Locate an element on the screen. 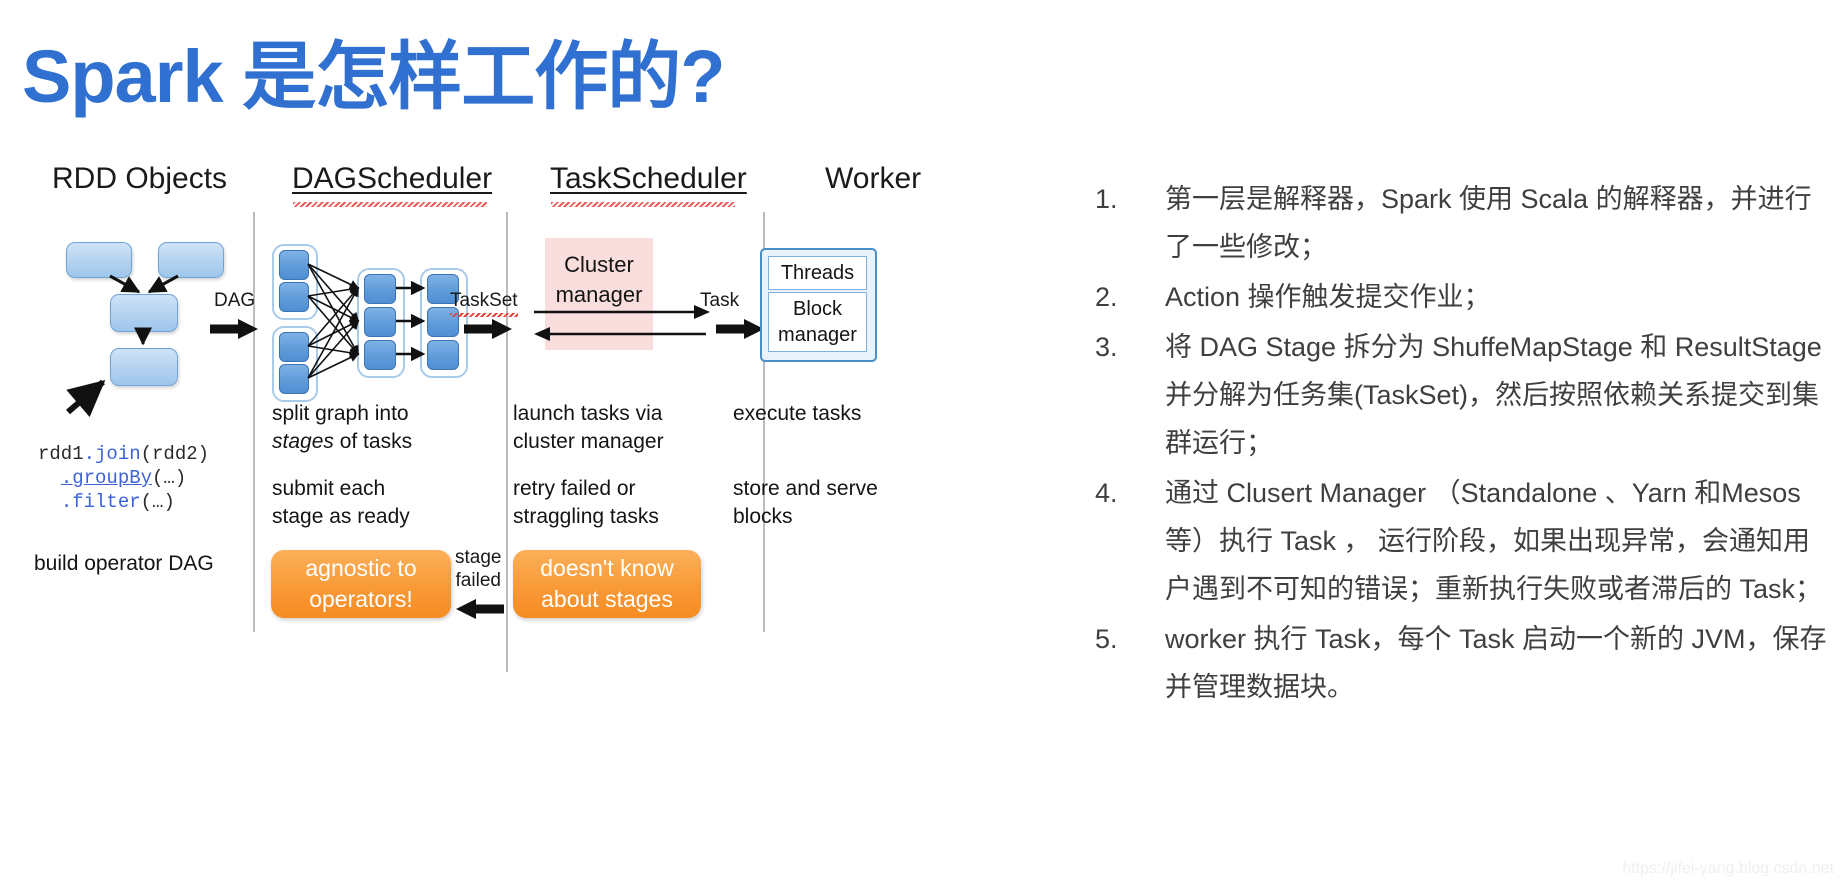 The height and width of the screenshot is (884, 1842). column-heading-worker: Worker is located at coordinates (873, 178).